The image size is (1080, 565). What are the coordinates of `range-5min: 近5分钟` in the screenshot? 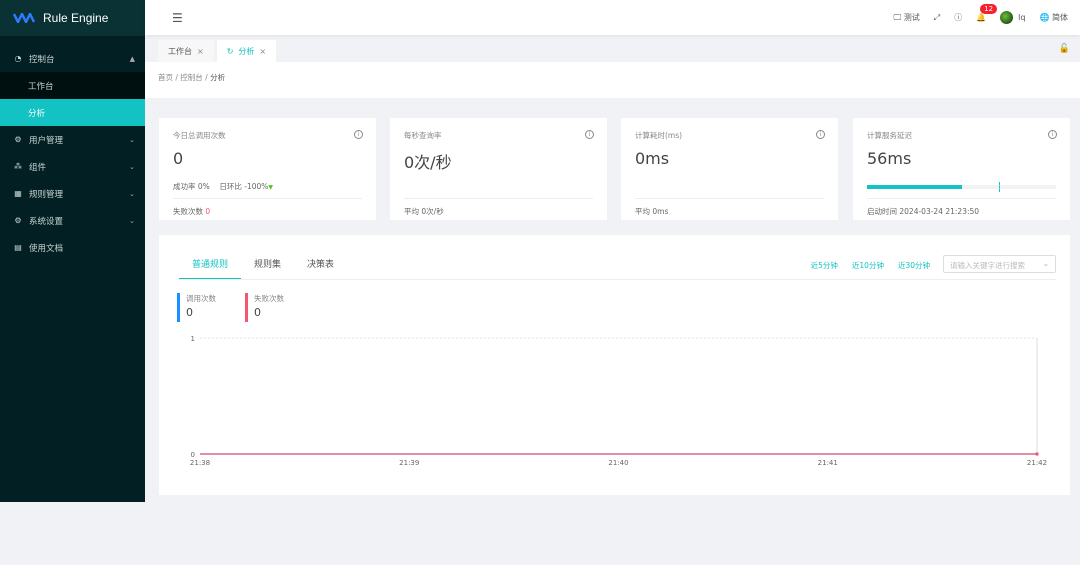 It's located at (824, 265).